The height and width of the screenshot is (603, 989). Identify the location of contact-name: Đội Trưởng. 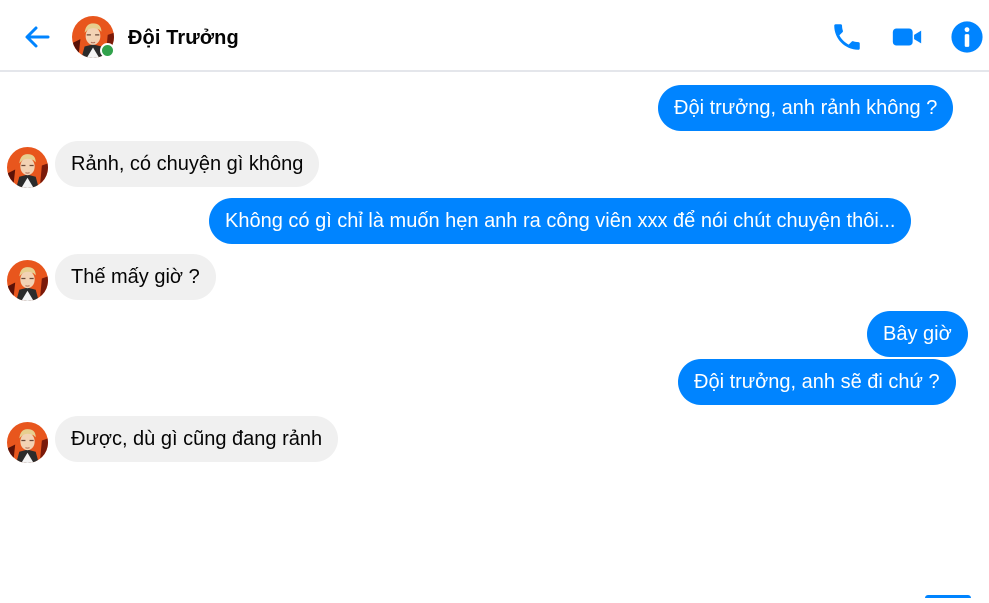
(183, 38).